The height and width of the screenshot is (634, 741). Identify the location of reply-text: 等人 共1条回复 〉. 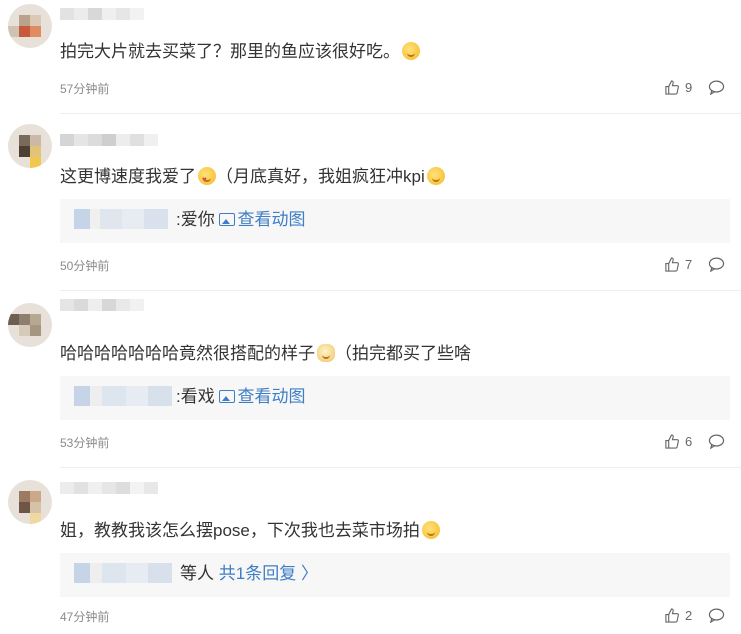
(249, 573).